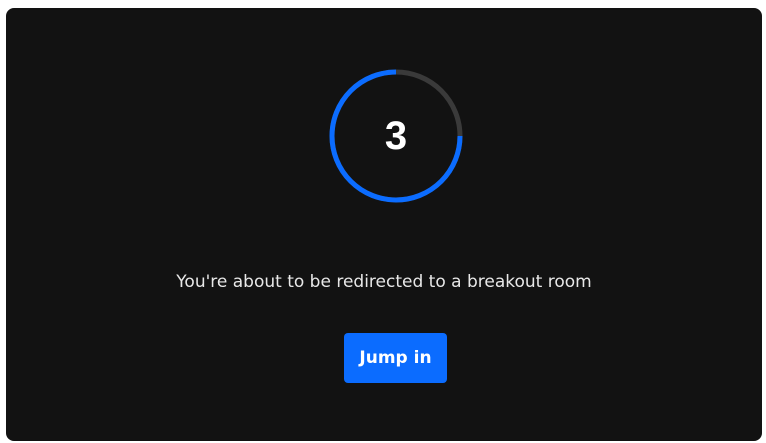  I want to click on jump-in-button: Jump in, so click(395, 358).